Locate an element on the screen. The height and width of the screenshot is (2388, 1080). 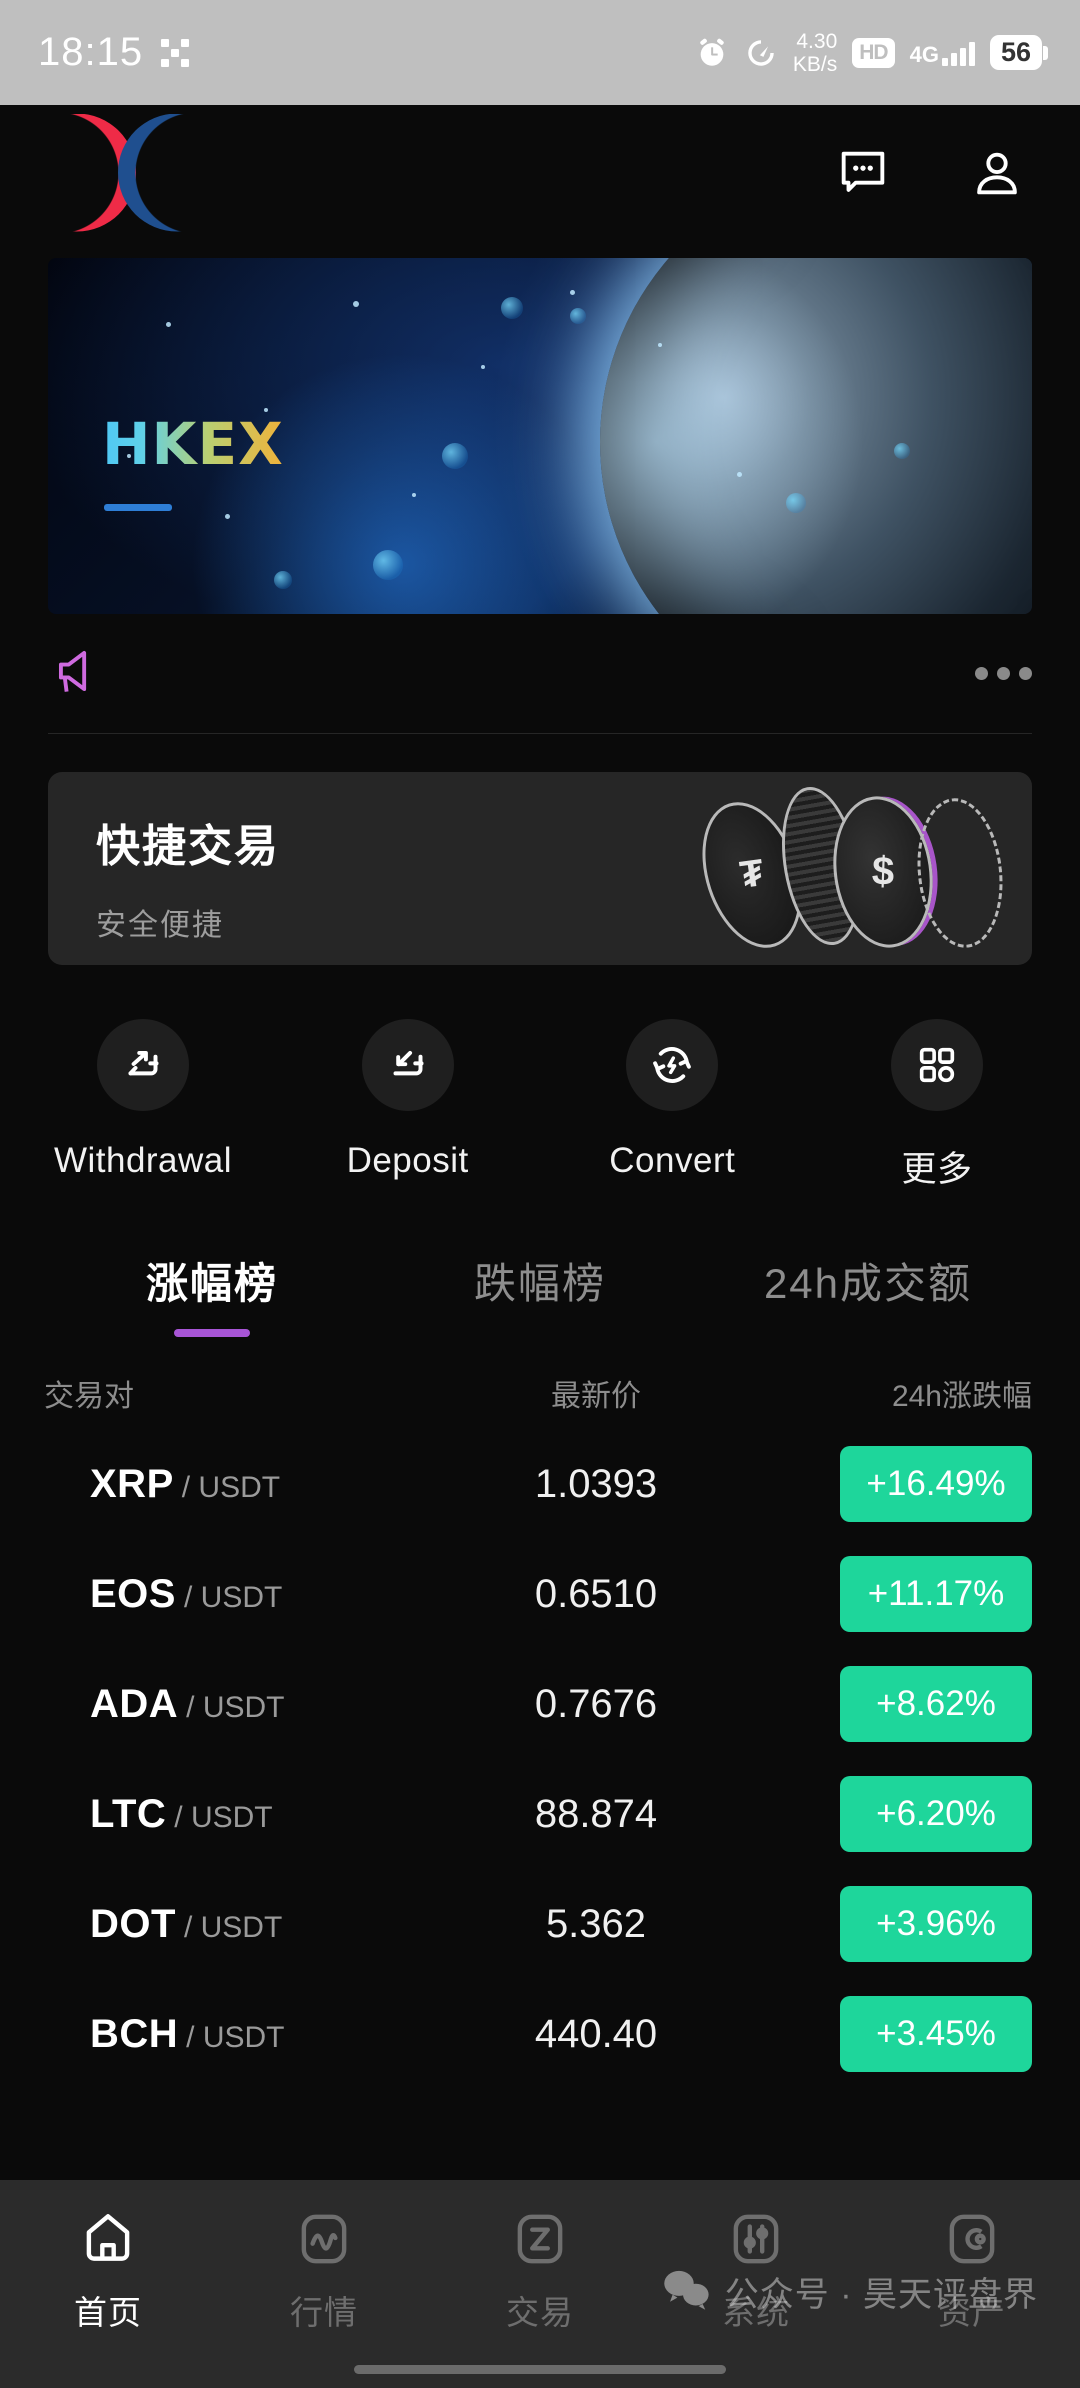
nav-item-home: 首页 is located at coordinates (108, 2268).